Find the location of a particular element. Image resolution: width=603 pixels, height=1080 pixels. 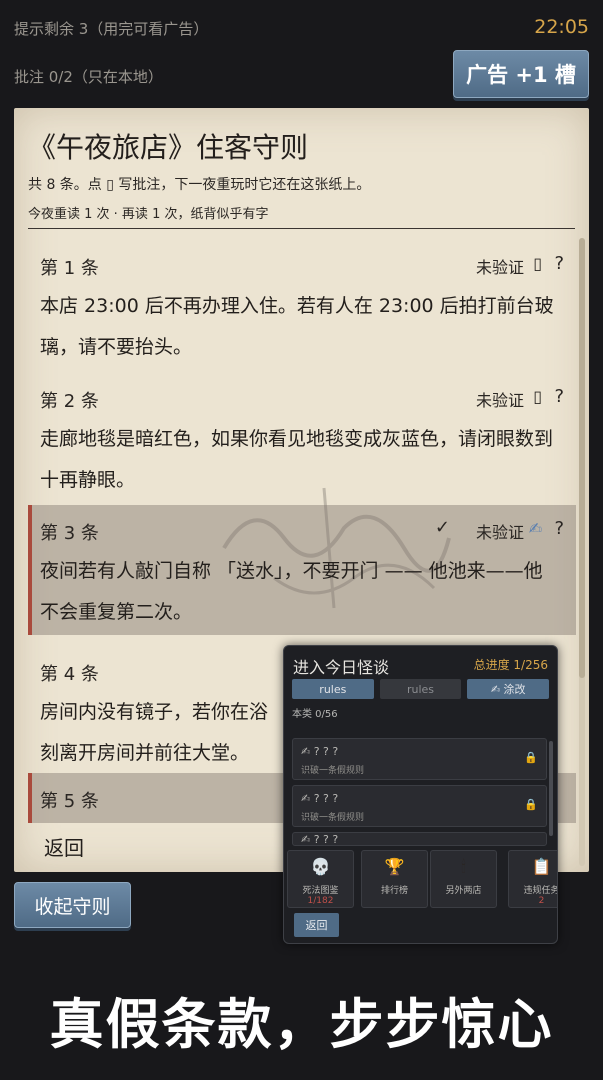

page-title: 《午夜旅店》住客守则 is located at coordinates (168, 147).